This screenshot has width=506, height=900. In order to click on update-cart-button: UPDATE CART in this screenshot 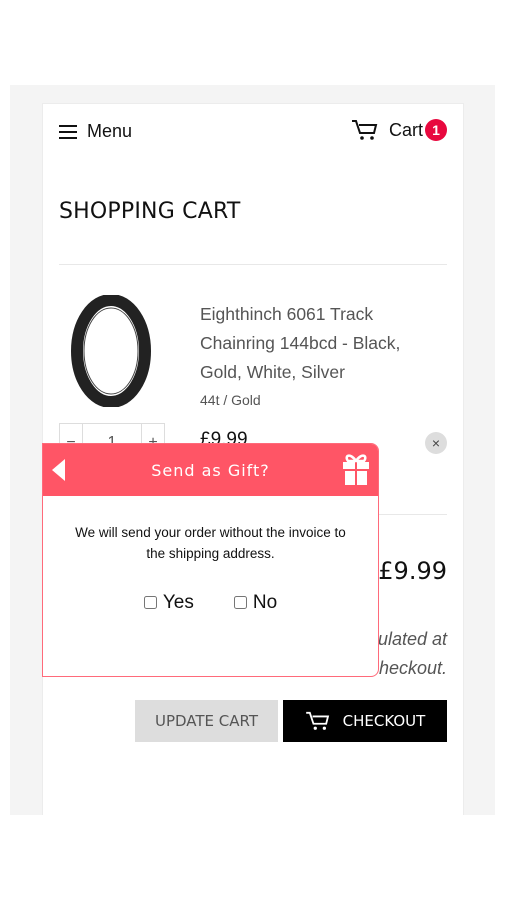, I will do `click(206, 721)`.